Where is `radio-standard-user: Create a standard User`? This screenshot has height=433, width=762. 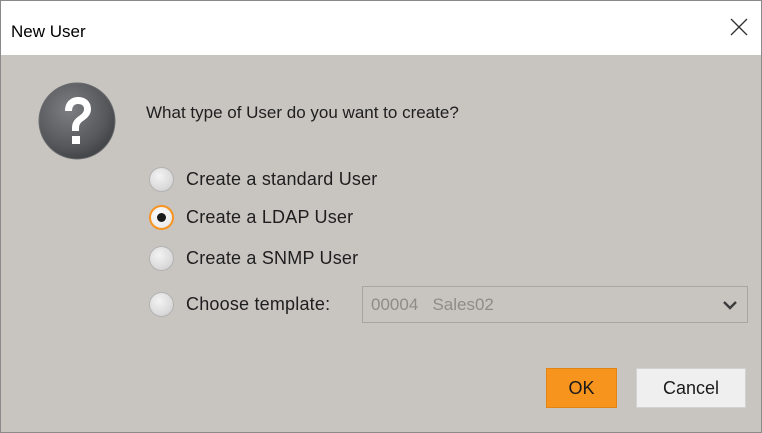 radio-standard-user: Create a standard User is located at coordinates (263, 179).